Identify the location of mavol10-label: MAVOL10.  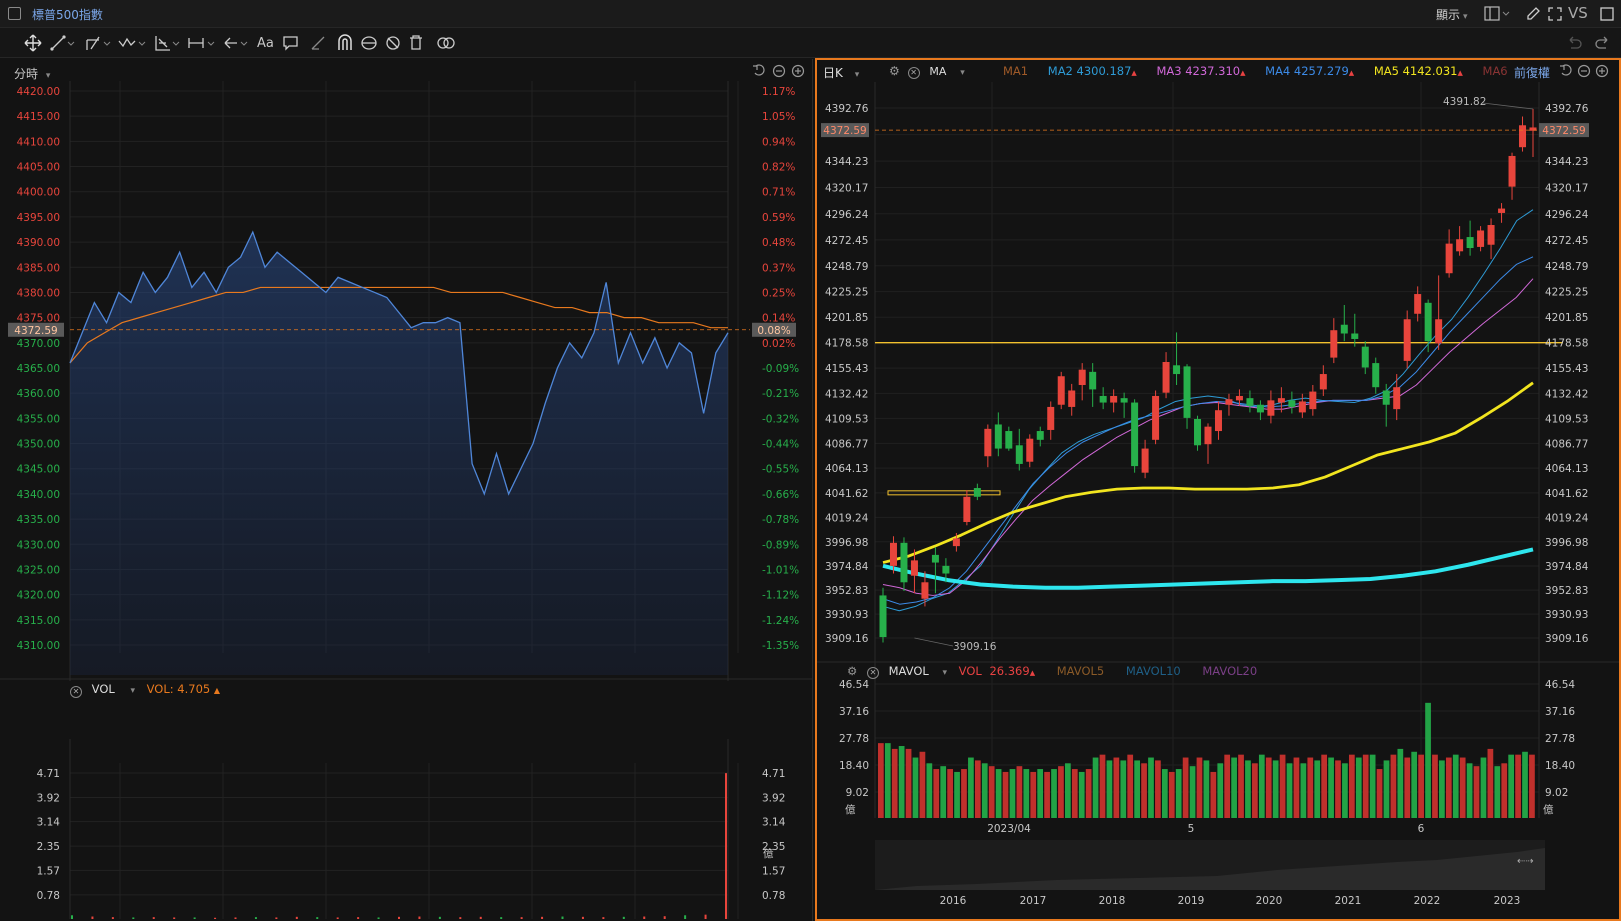
(1153, 671).